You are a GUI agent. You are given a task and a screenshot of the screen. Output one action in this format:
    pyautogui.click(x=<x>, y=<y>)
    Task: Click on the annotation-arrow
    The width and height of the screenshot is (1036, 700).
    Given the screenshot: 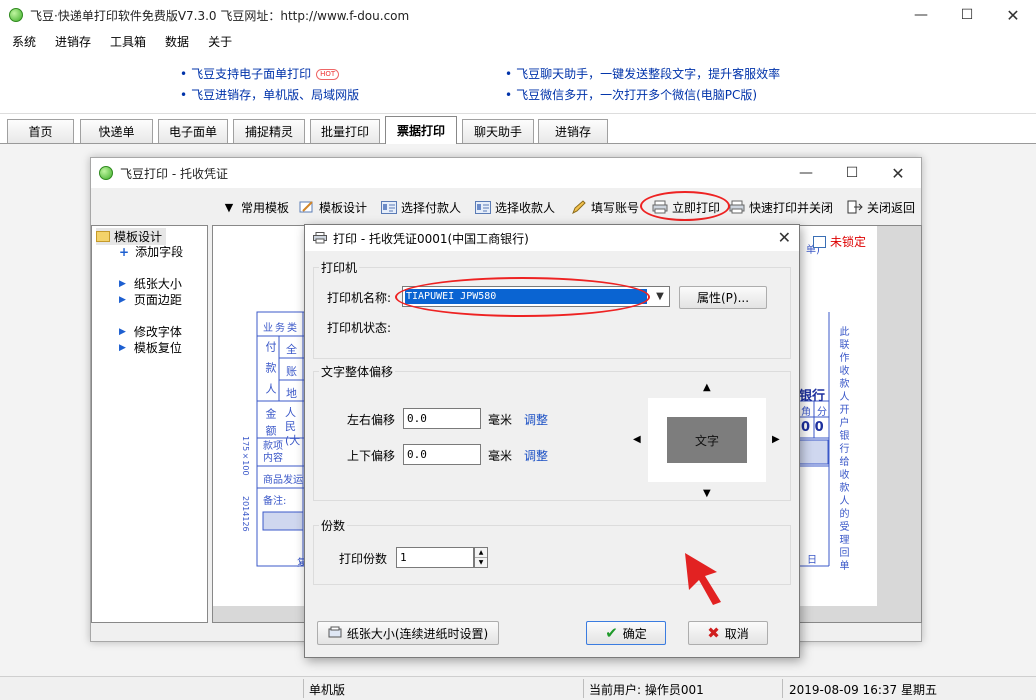 What is the action you would take?
    pyautogui.click(x=703, y=579)
    